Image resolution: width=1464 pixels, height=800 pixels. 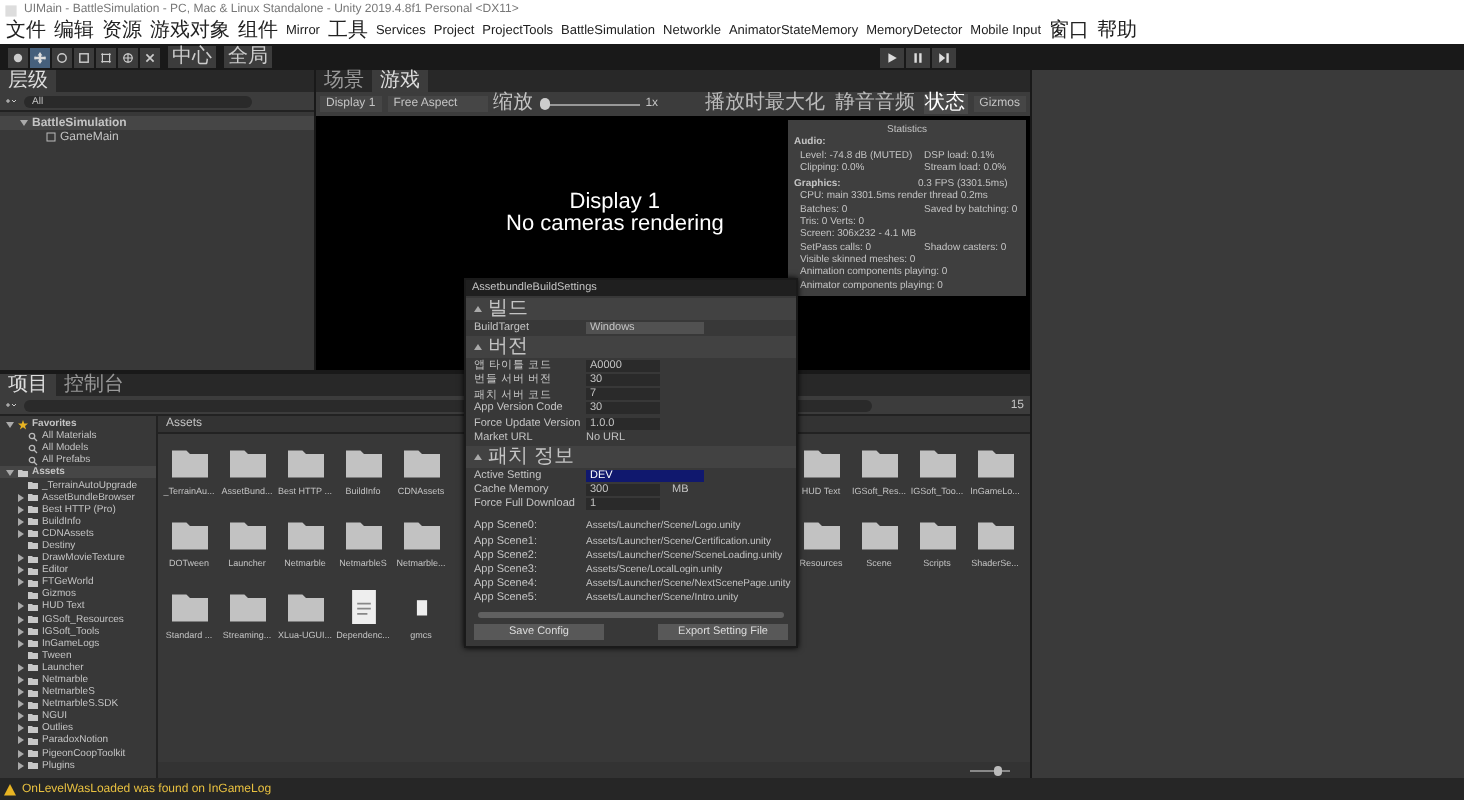 I want to click on rect-tool-icon, so click(x=106, y=57).